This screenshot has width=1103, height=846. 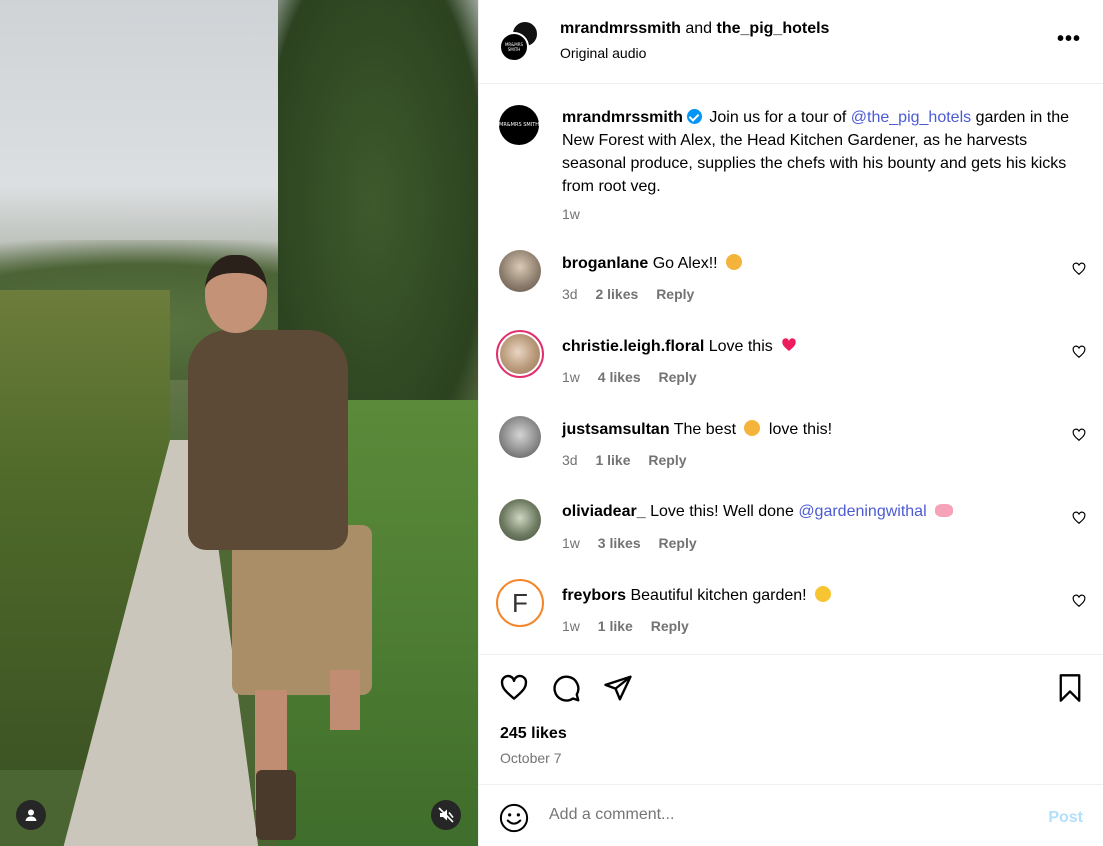 I want to click on caption-timestamp: 1w, so click(x=571, y=214).